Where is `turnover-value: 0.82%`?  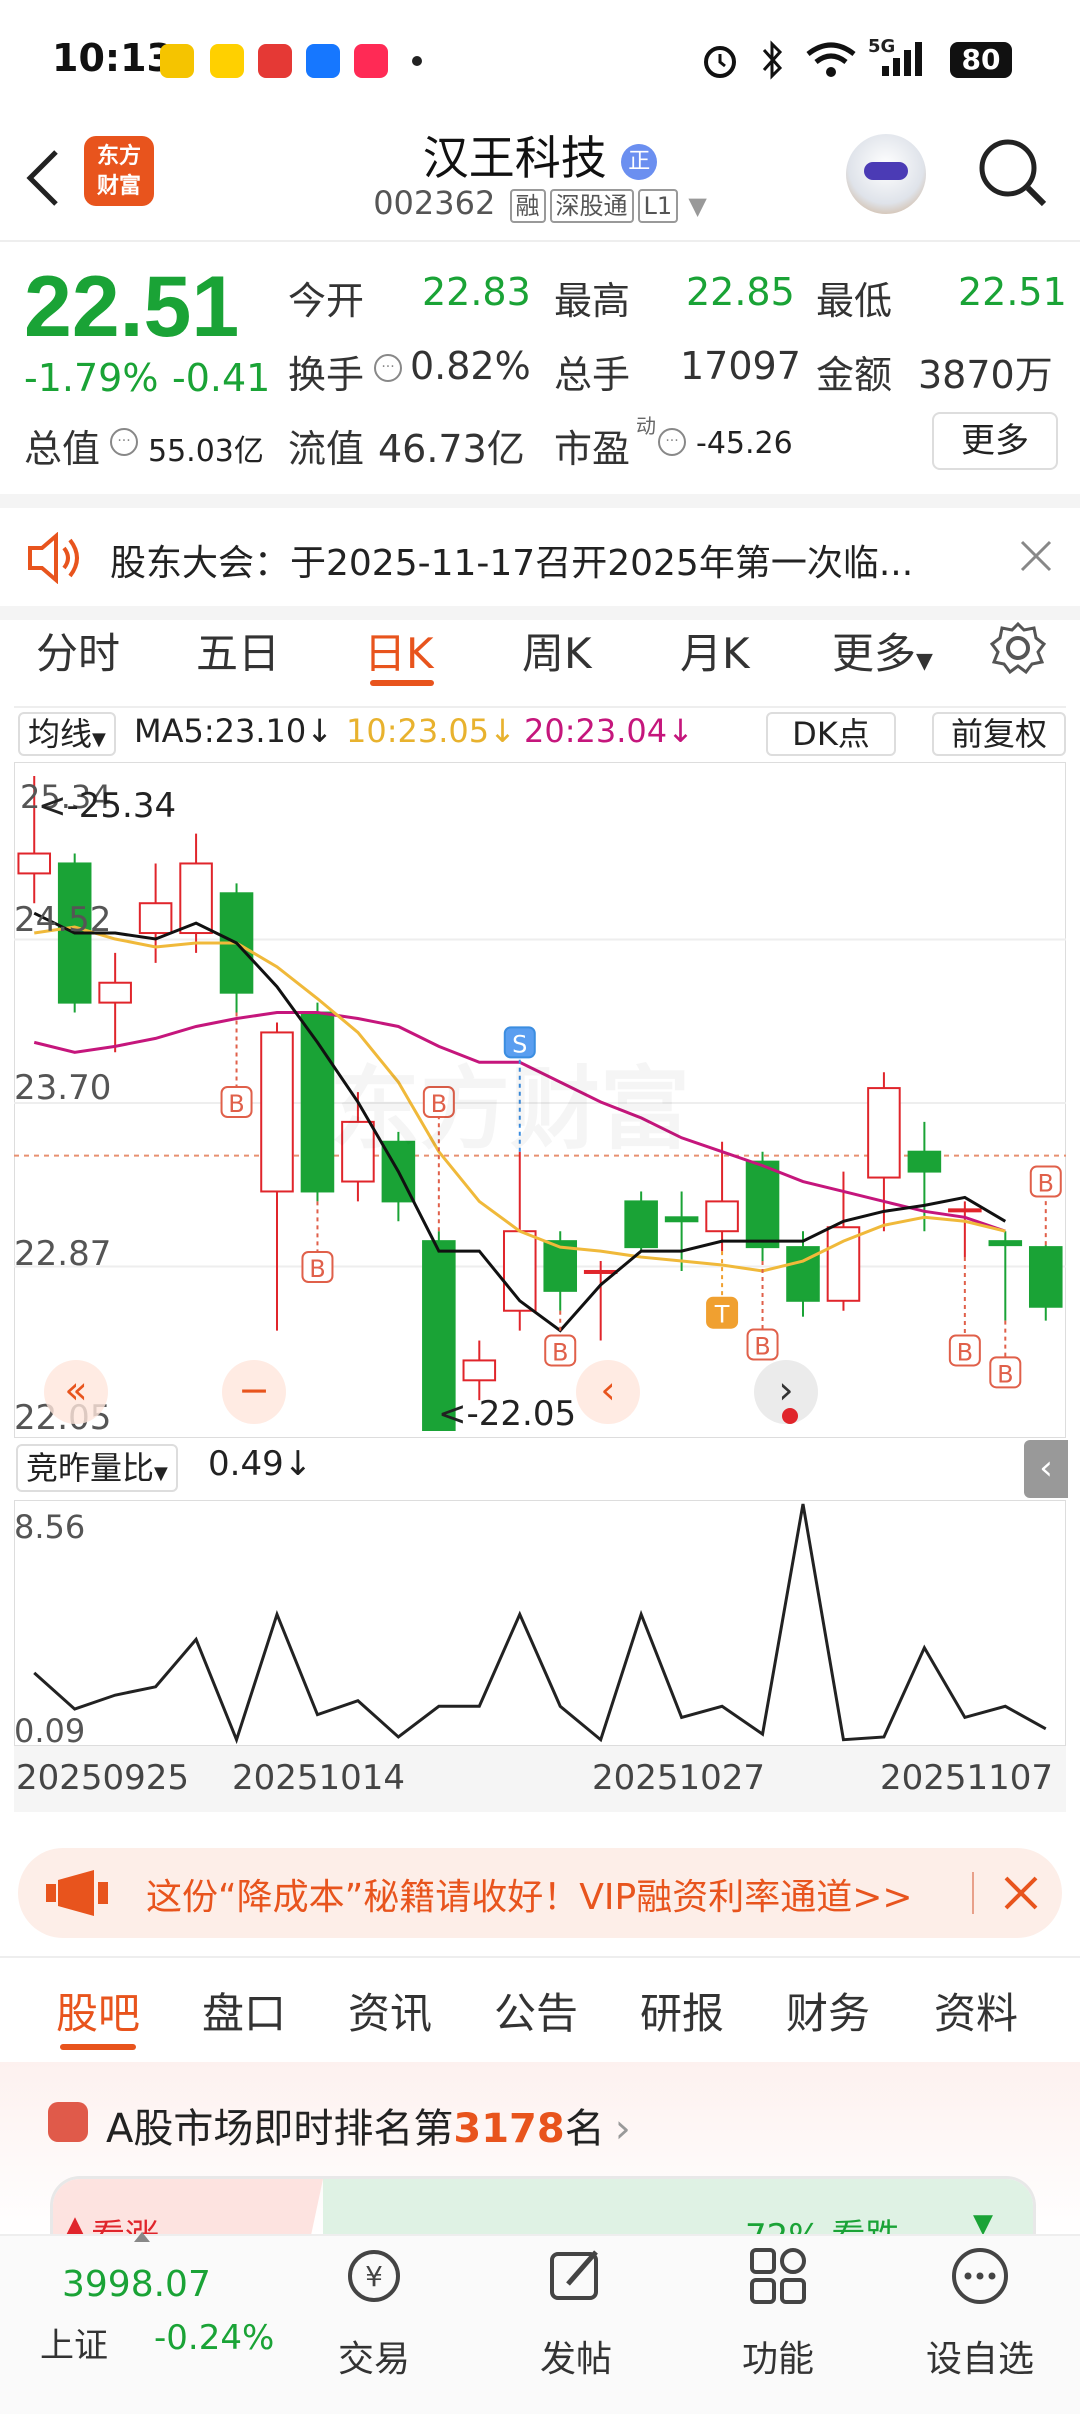 turnover-value: 0.82% is located at coordinates (470, 366).